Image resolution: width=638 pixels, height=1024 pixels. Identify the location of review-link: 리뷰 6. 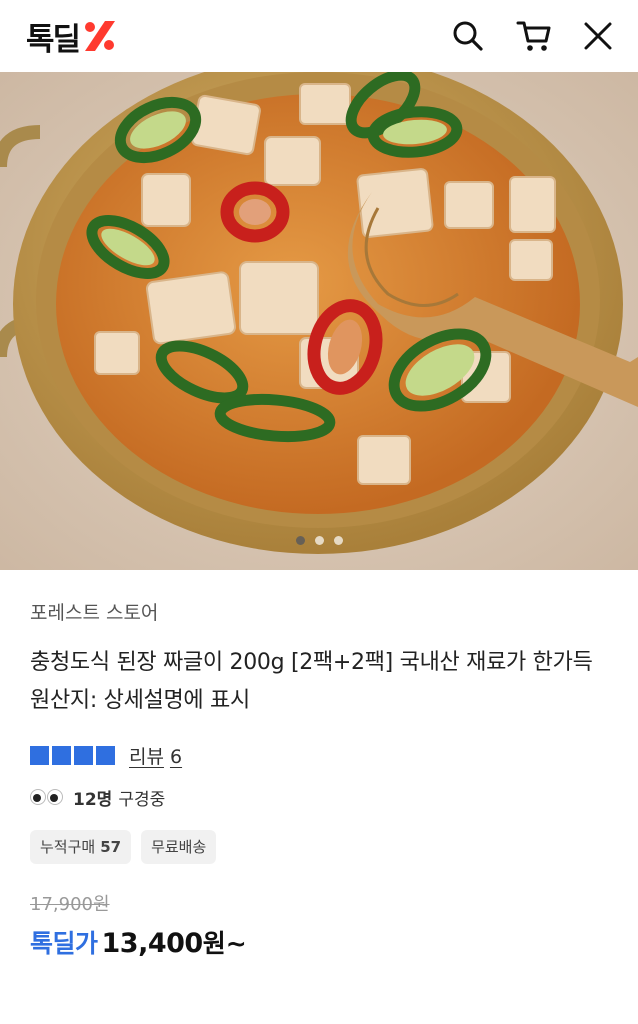
(155, 755).